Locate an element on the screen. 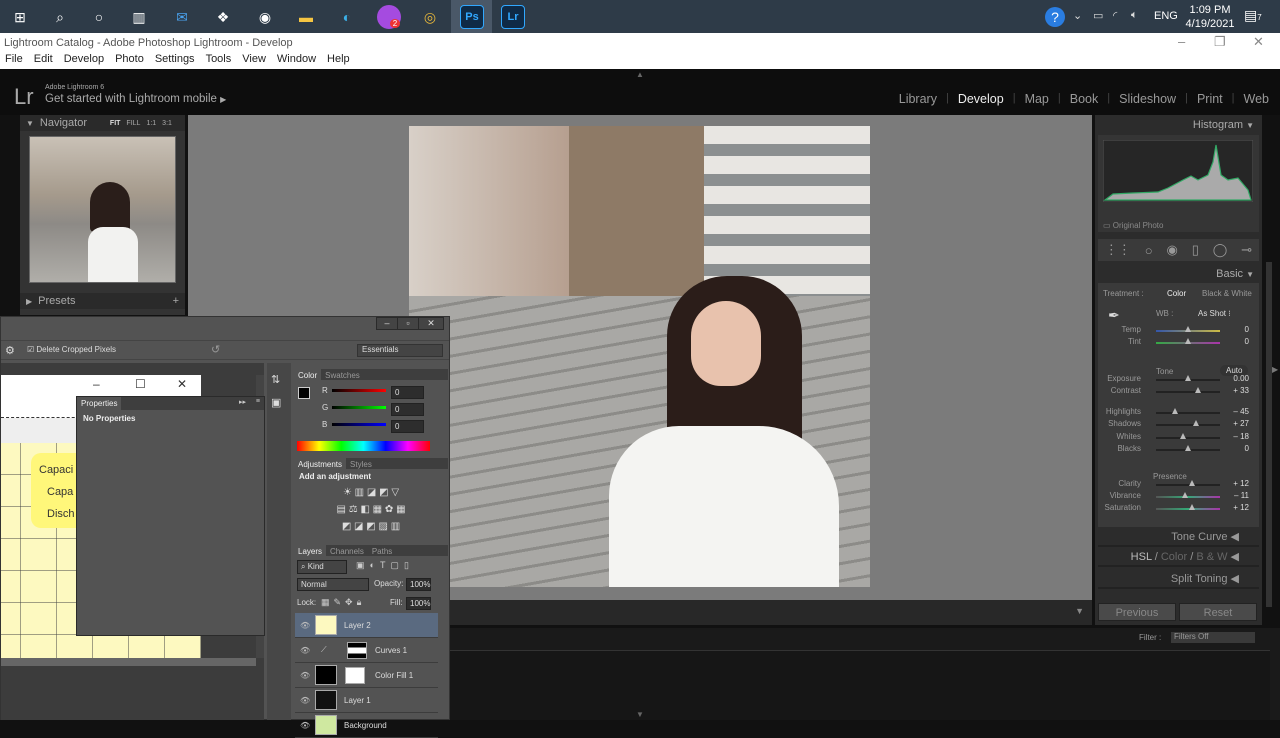  panel-menu-icon: ≡ is located at coordinates (258, 401).